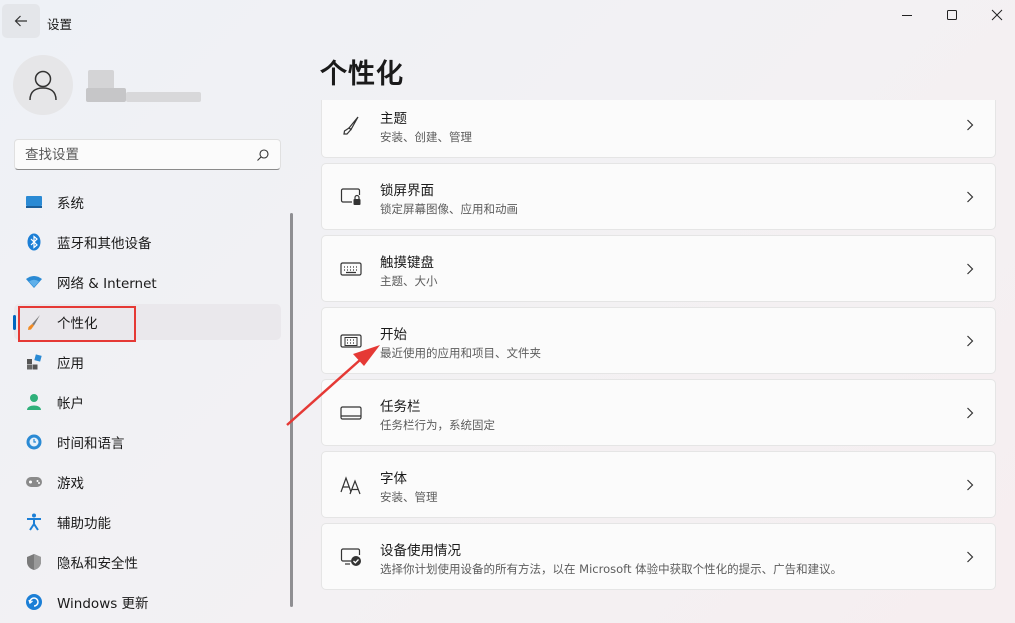  What do you see at coordinates (34, 282) in the screenshot?
I see `wifi-icon` at bounding box center [34, 282].